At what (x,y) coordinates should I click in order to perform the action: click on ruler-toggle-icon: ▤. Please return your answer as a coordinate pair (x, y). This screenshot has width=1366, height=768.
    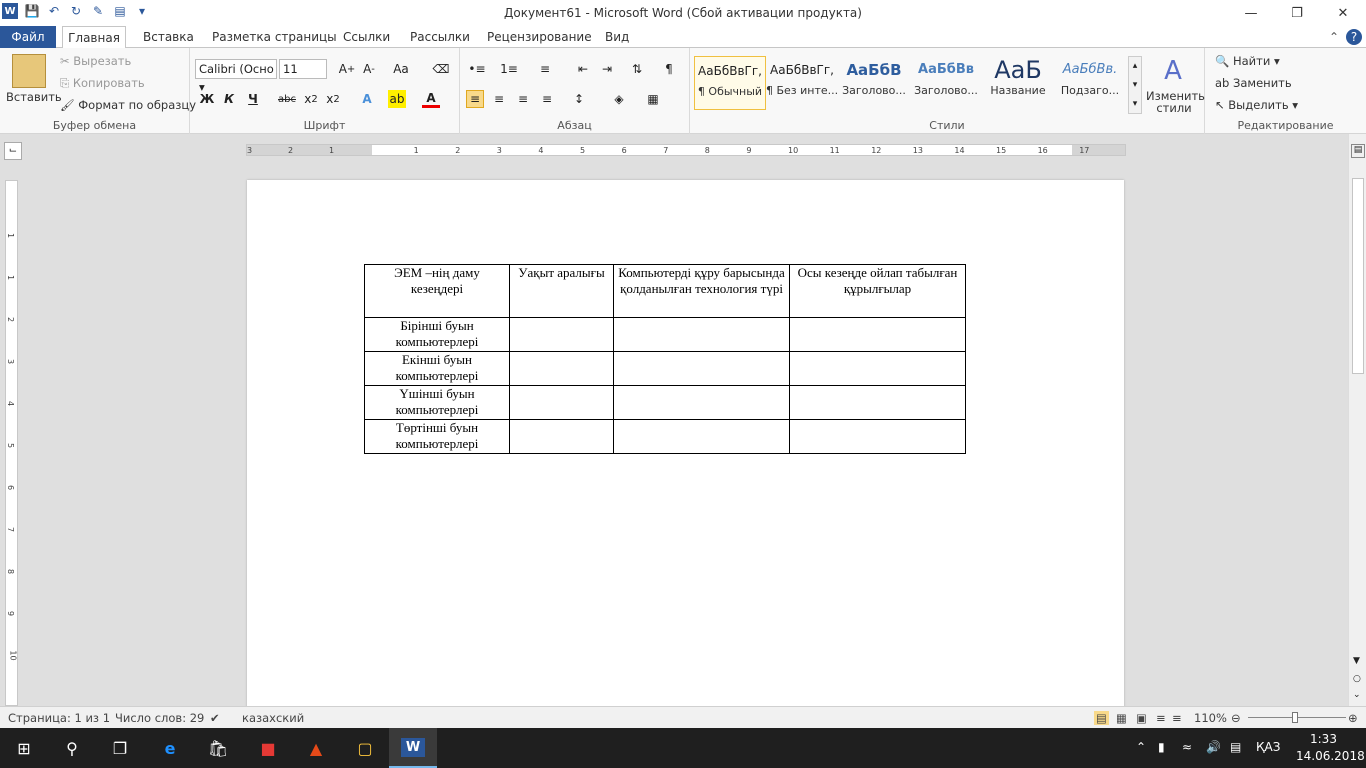
    Looking at the image, I should click on (1358, 151).